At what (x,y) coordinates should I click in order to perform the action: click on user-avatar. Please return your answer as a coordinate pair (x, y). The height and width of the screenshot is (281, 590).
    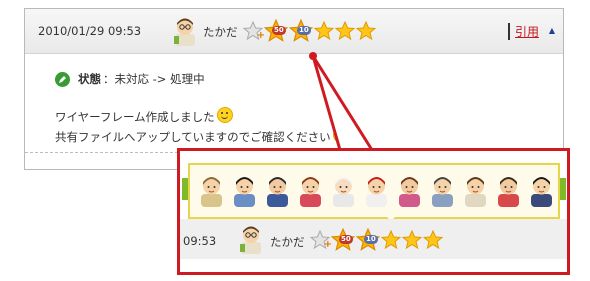
    Looking at the image, I should click on (251, 239).